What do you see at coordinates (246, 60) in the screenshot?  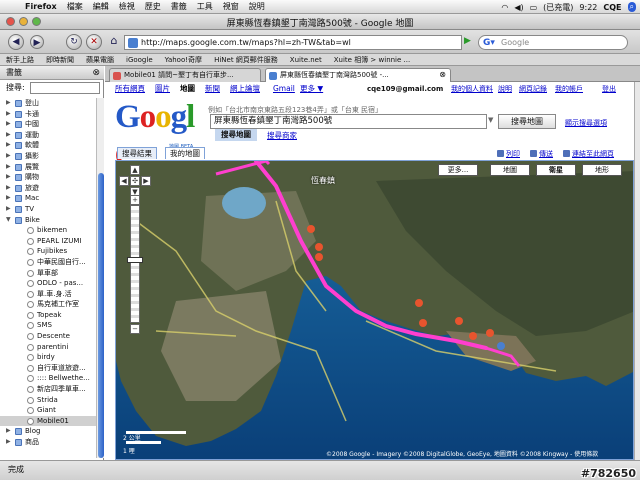 I see `bookmark-link: HiNet 網頁郵件服務` at bounding box center [246, 60].